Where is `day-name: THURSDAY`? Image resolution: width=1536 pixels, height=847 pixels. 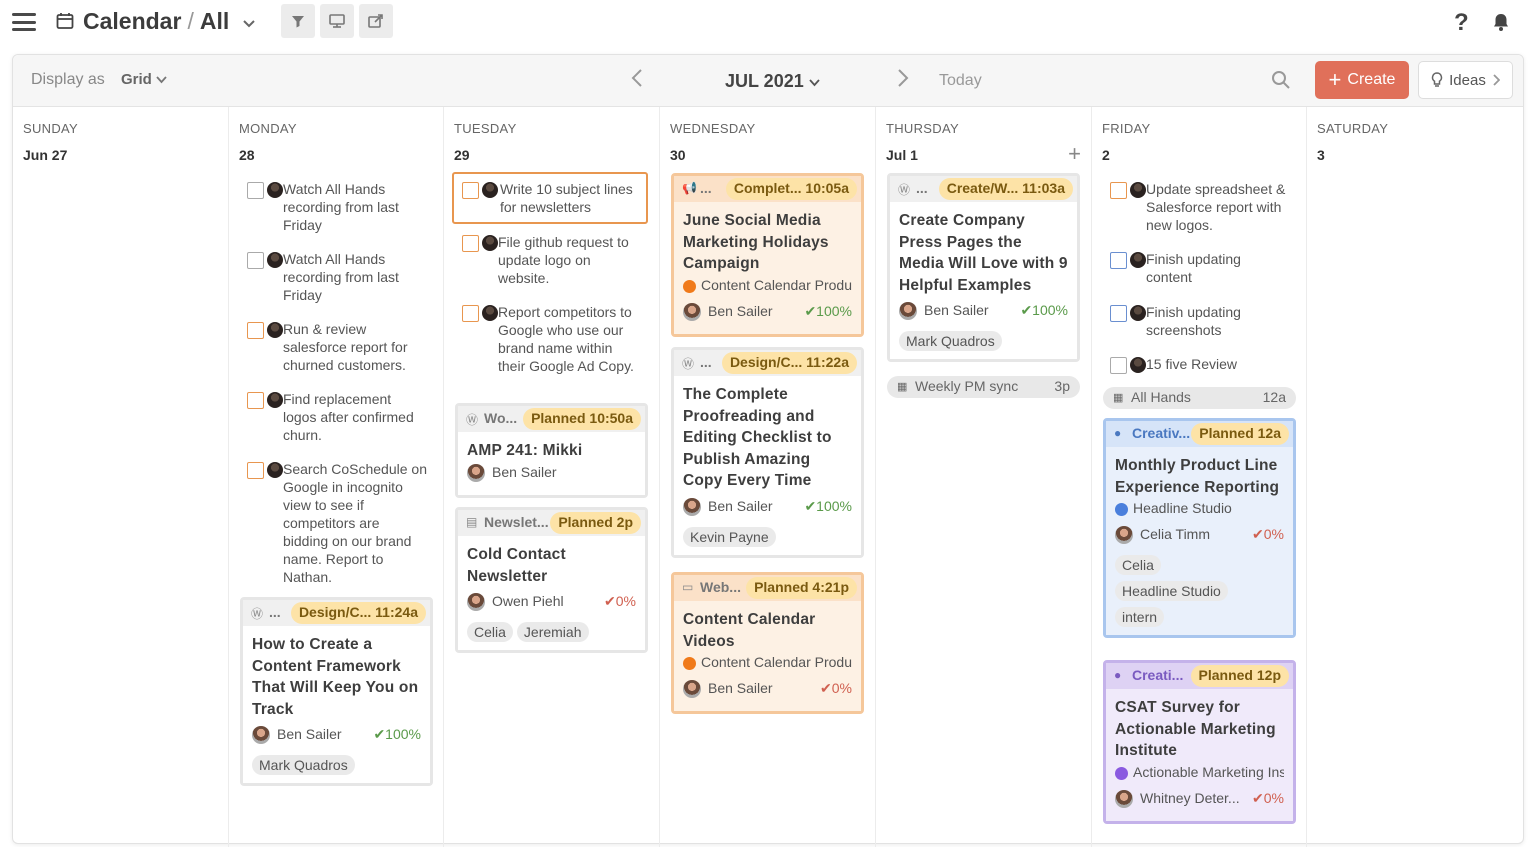
day-name: THURSDAY is located at coordinates (922, 128).